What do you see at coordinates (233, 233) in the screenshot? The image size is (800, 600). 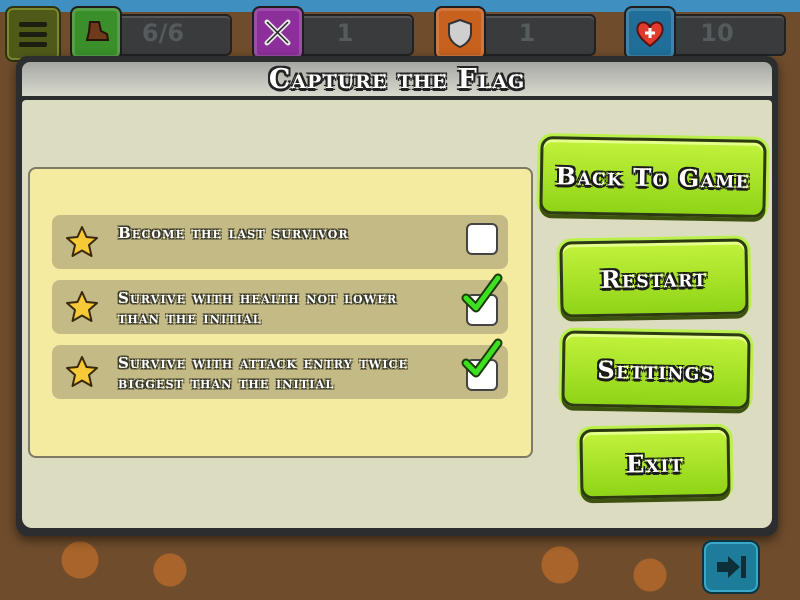 I see `objective-text: Become the last survivor` at bounding box center [233, 233].